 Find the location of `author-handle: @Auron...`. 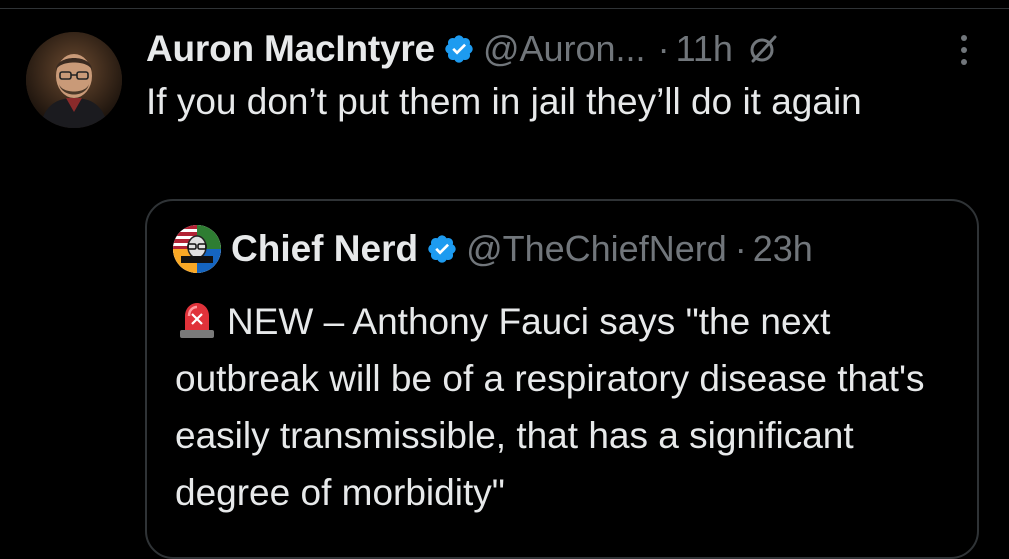

author-handle: @Auron... is located at coordinates (564, 49).